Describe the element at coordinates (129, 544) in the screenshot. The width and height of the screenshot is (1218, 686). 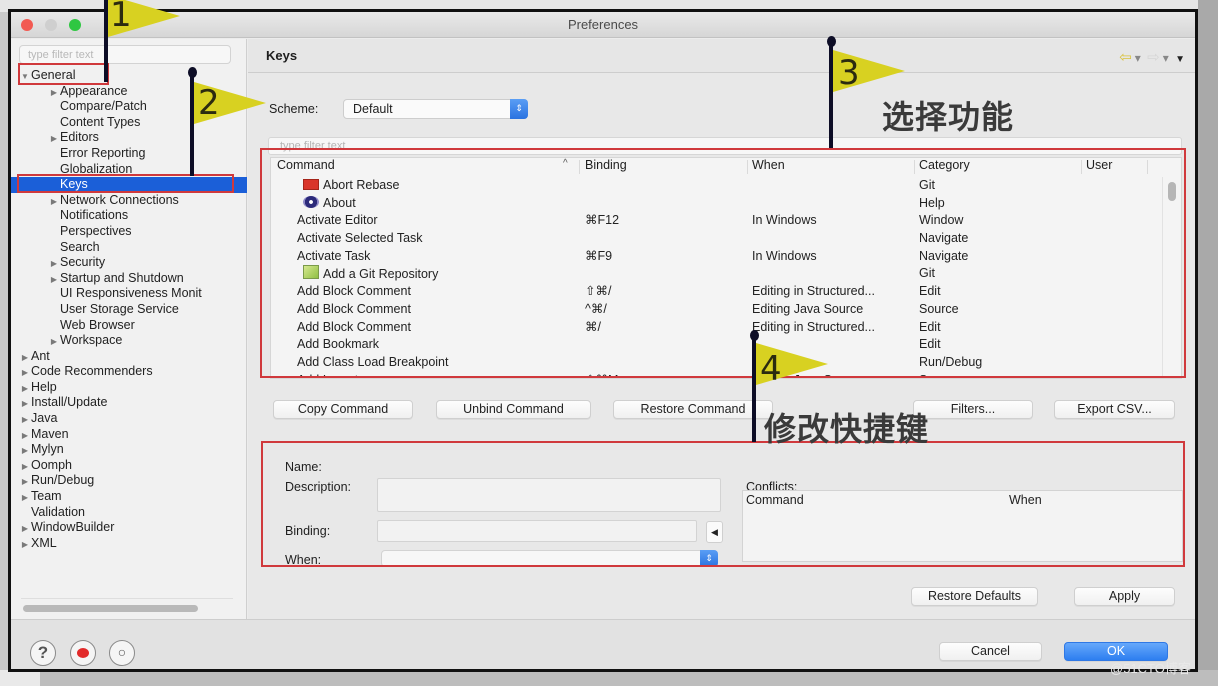
I see `tree-item-xml: ▶ XML` at that location.